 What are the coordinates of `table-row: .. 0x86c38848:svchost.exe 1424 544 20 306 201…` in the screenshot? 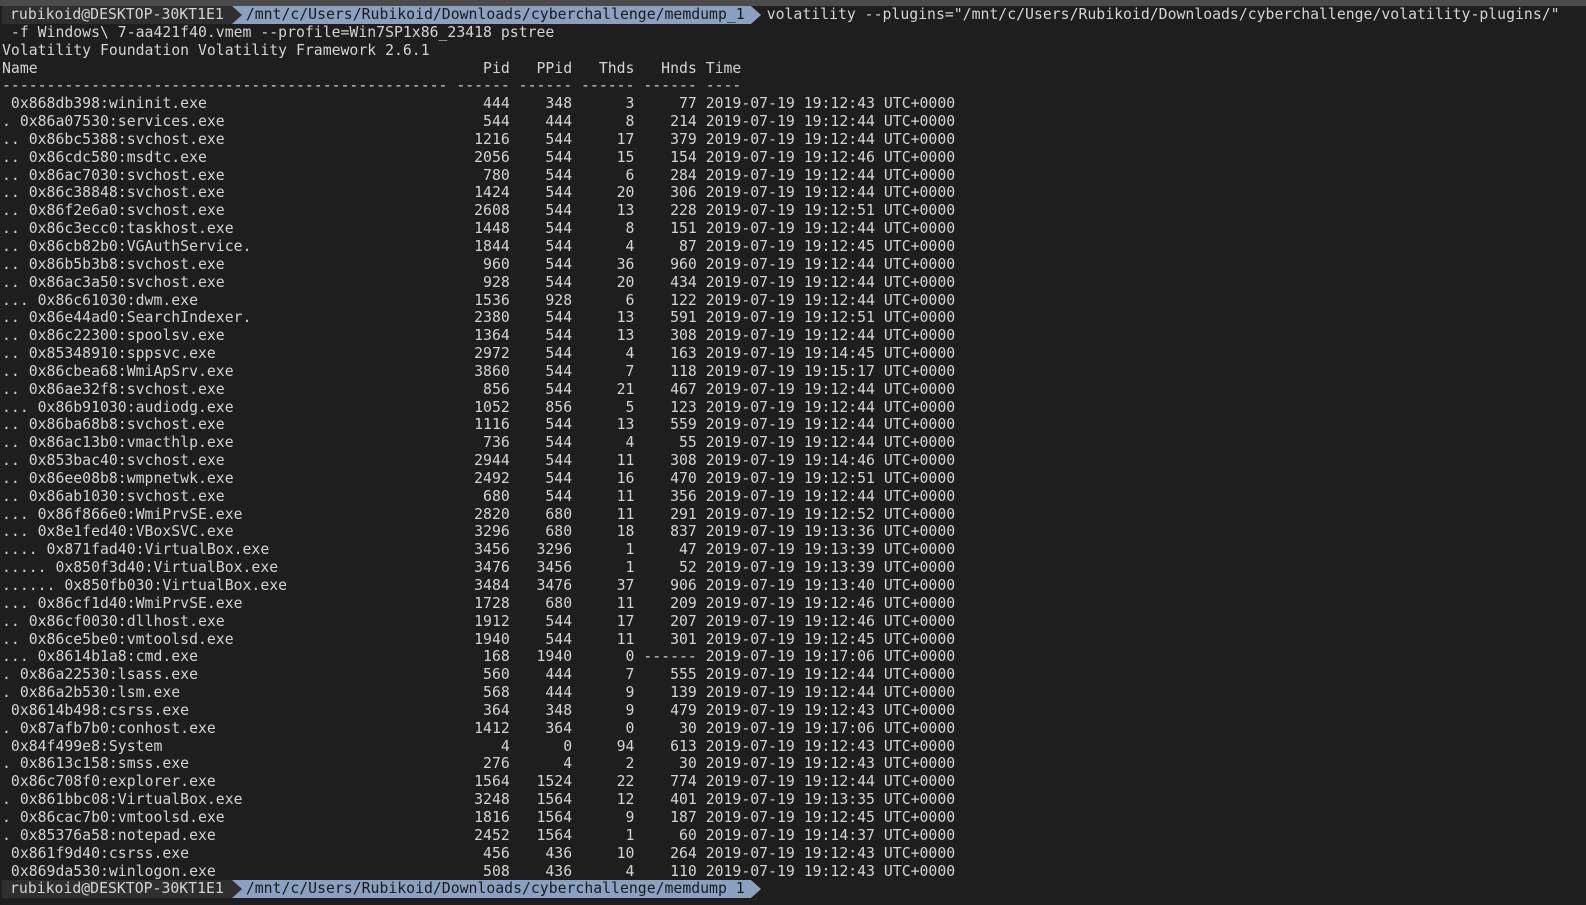 It's located at (794, 193).